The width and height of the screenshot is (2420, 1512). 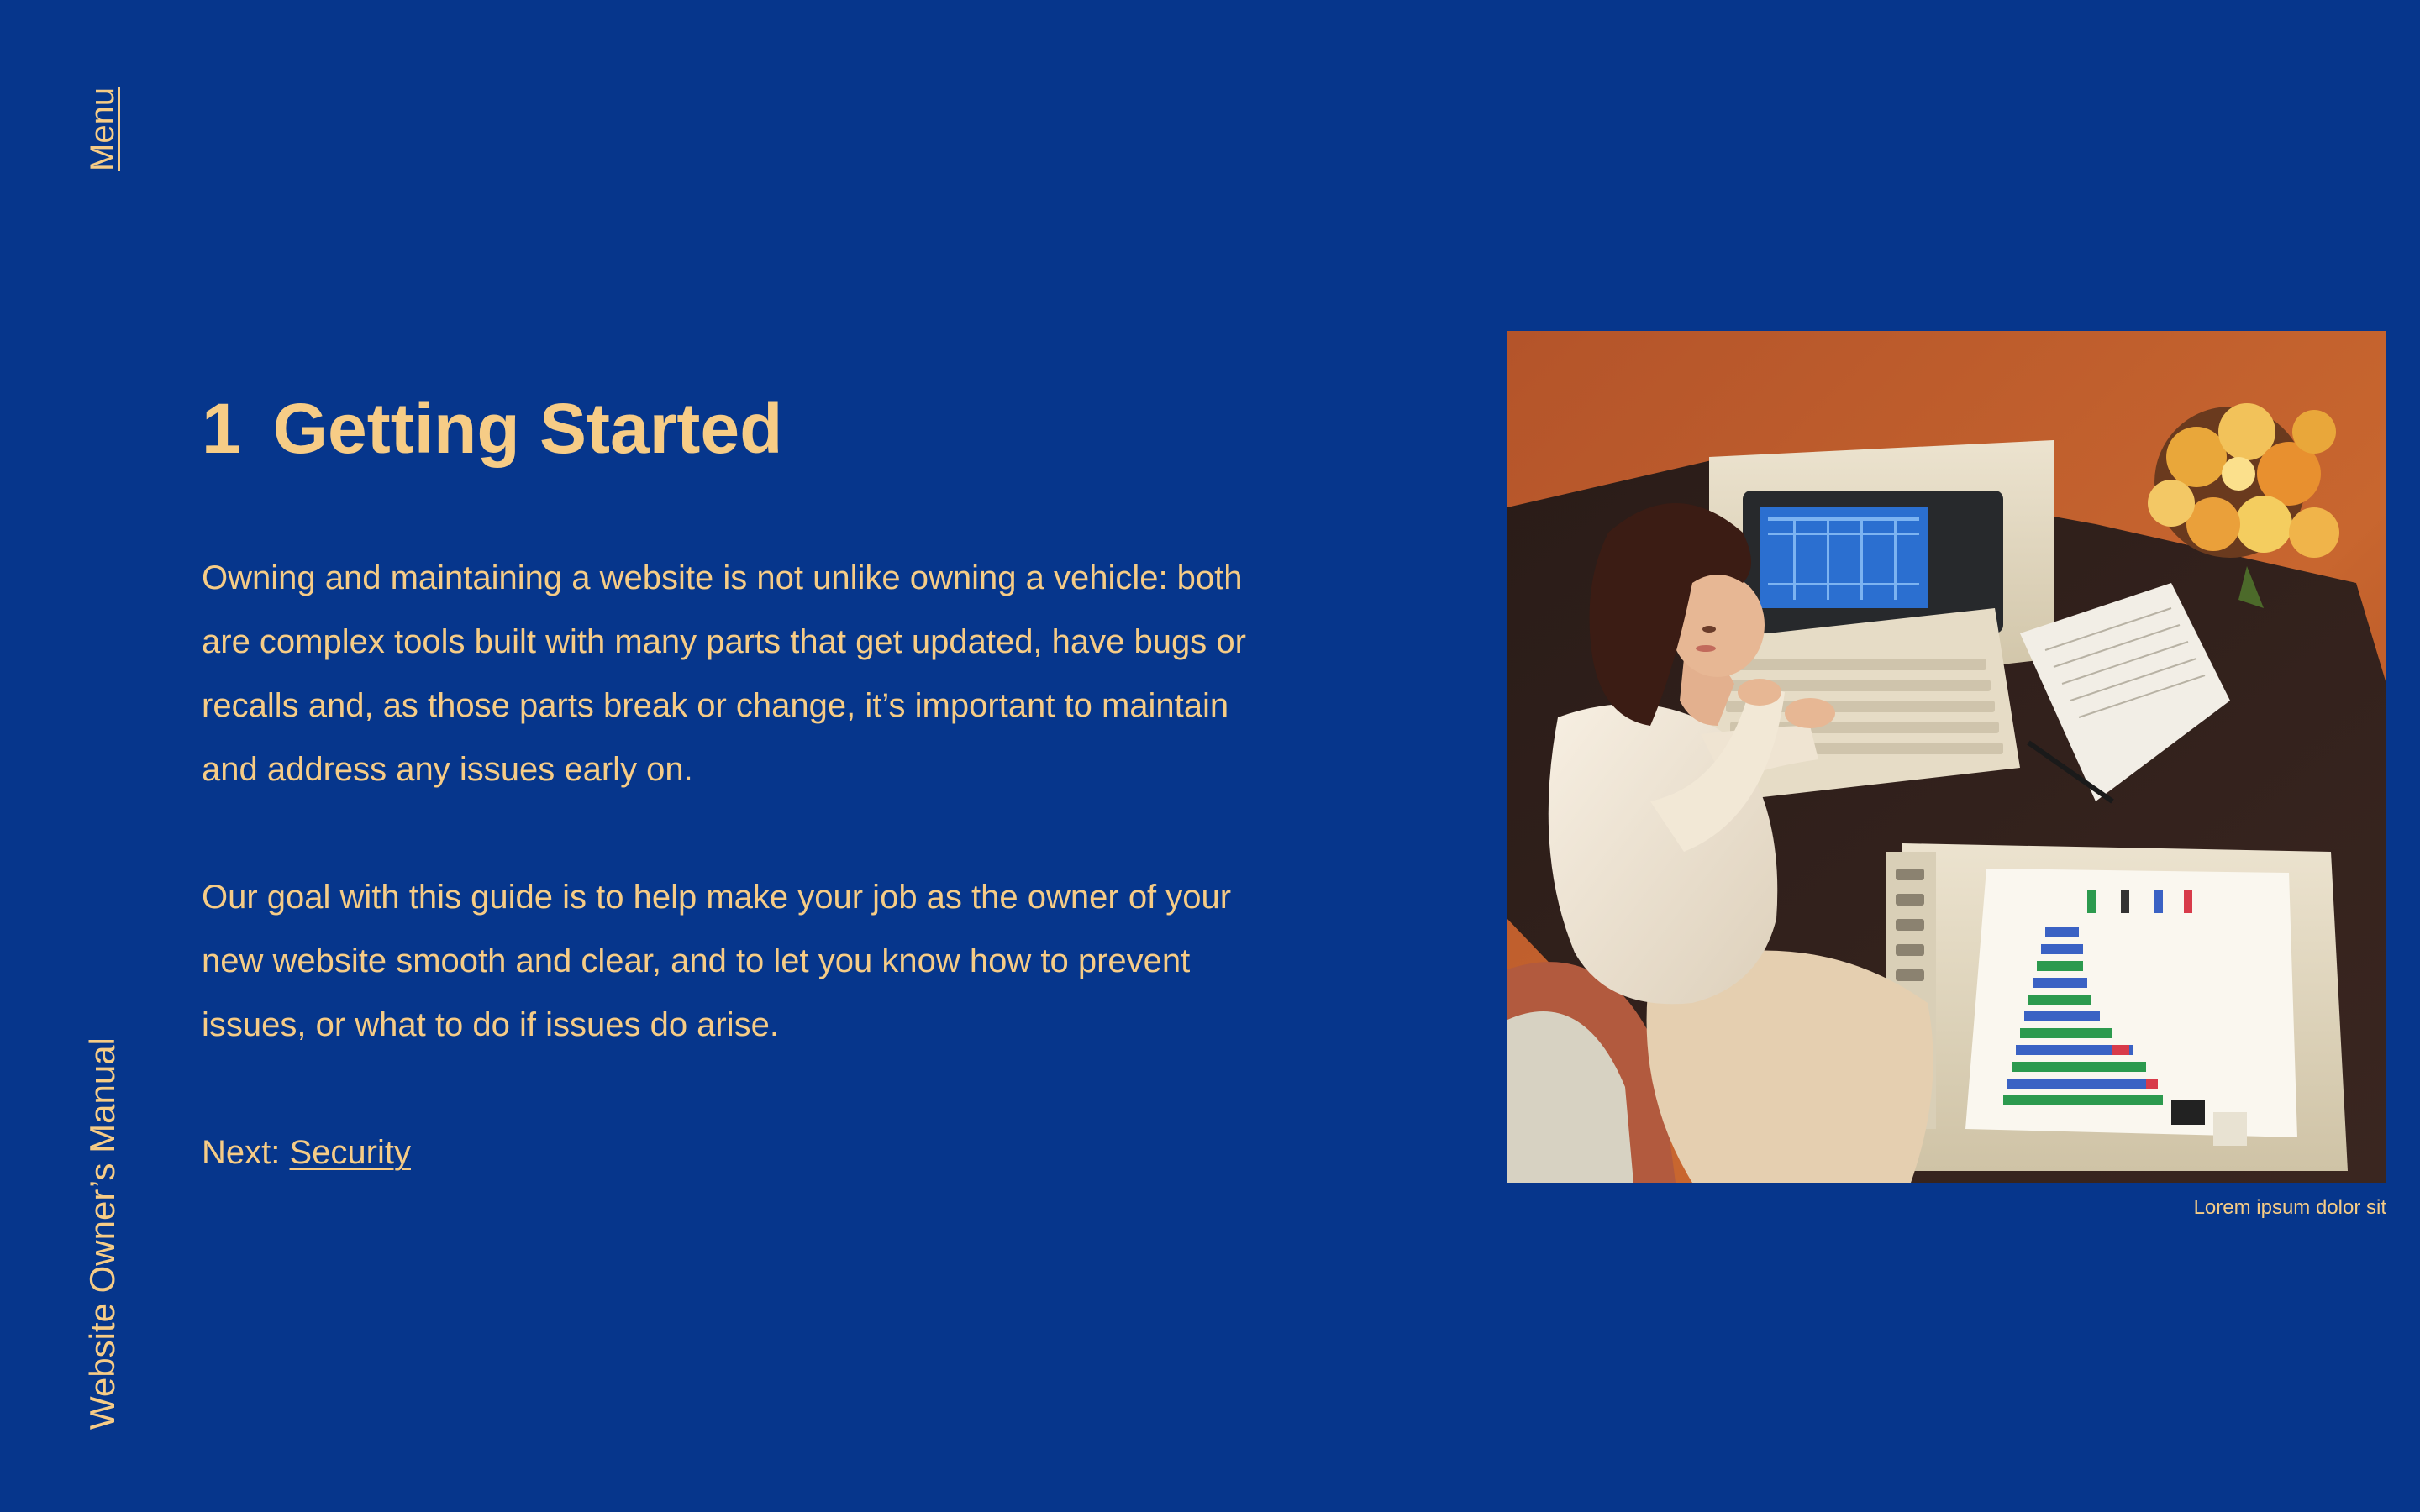 What do you see at coordinates (350, 1152) in the screenshot?
I see `next-link-security: Security` at bounding box center [350, 1152].